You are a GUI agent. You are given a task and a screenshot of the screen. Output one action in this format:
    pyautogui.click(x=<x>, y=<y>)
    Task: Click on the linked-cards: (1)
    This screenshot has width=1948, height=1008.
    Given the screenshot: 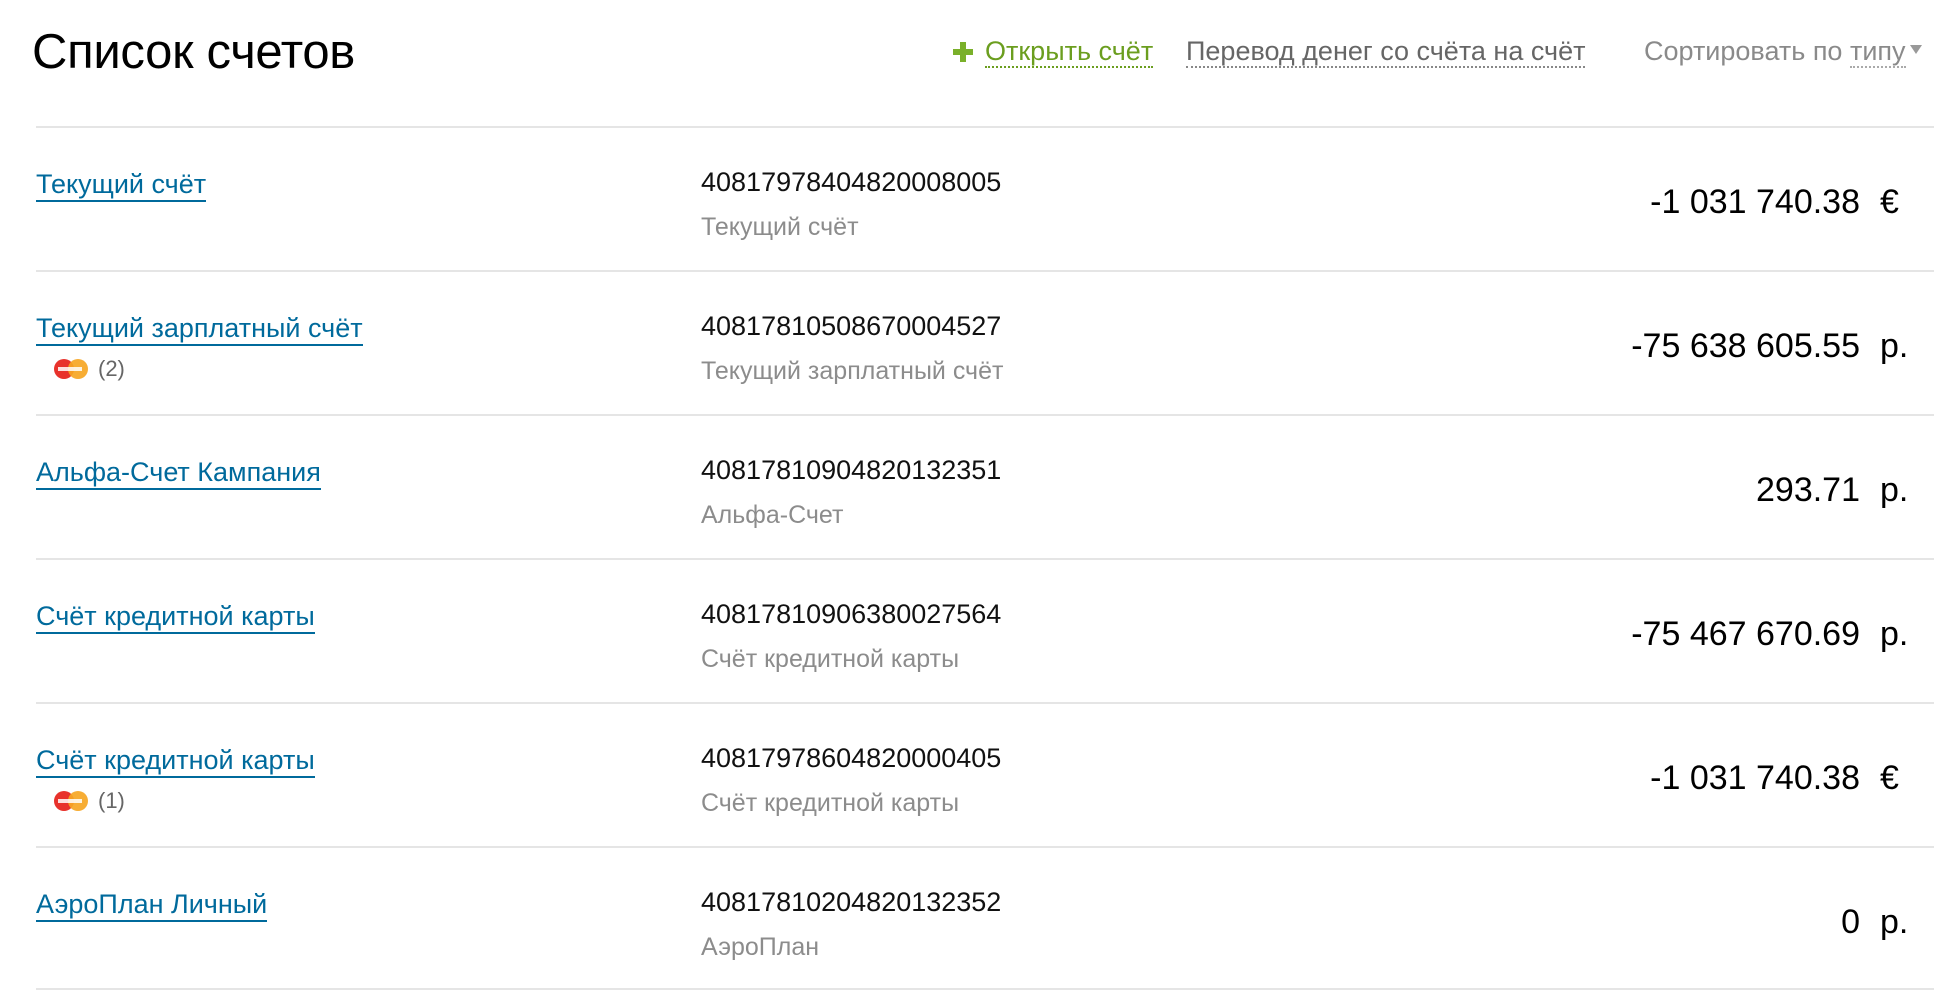 What is the action you would take?
    pyautogui.click(x=89, y=801)
    